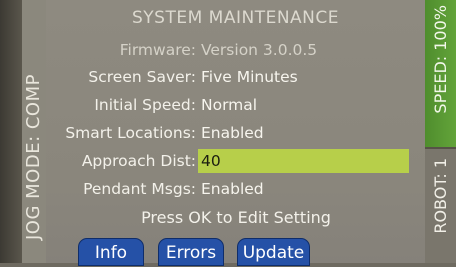 This screenshot has height=267, width=456. I want to click on setting-value: Normal, so click(229, 105).